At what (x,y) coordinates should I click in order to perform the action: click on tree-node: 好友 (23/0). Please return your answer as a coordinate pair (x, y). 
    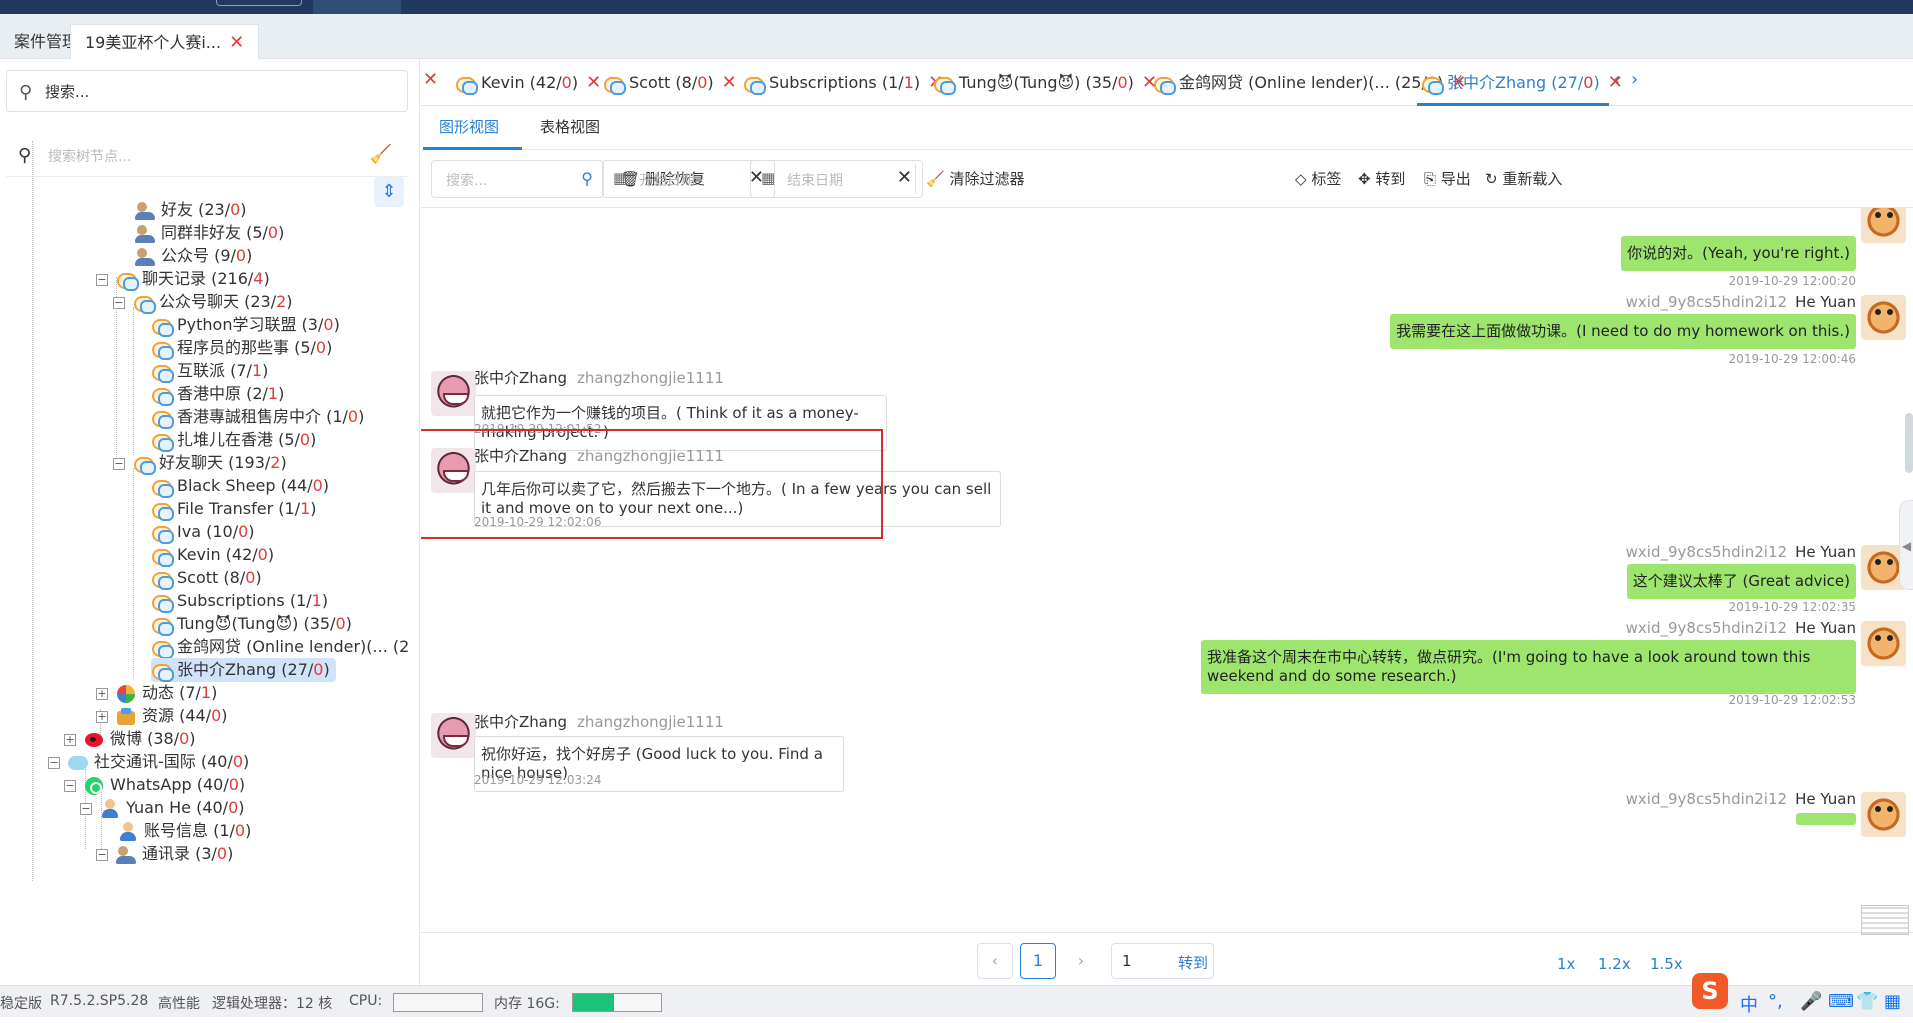
    Looking at the image, I should click on (191, 210).